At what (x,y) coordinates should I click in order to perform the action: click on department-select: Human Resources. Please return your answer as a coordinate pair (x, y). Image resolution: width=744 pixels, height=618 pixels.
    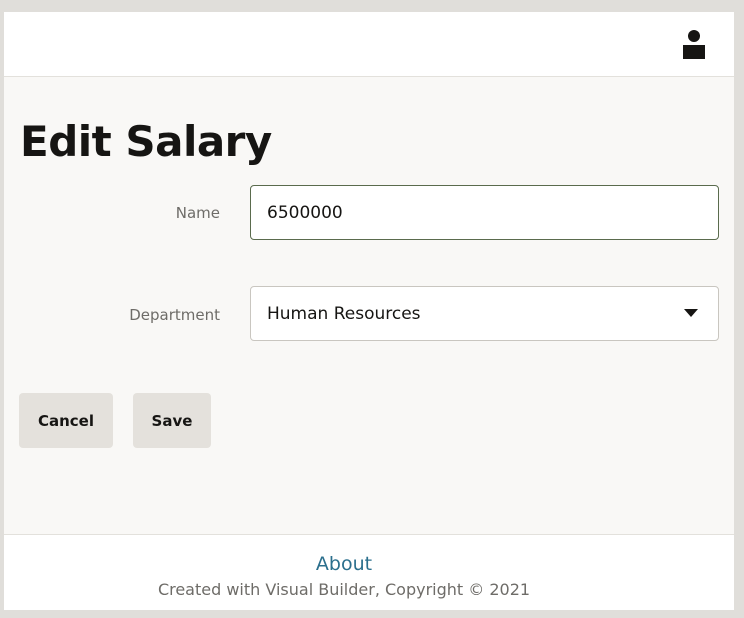
    Looking at the image, I should click on (484, 313).